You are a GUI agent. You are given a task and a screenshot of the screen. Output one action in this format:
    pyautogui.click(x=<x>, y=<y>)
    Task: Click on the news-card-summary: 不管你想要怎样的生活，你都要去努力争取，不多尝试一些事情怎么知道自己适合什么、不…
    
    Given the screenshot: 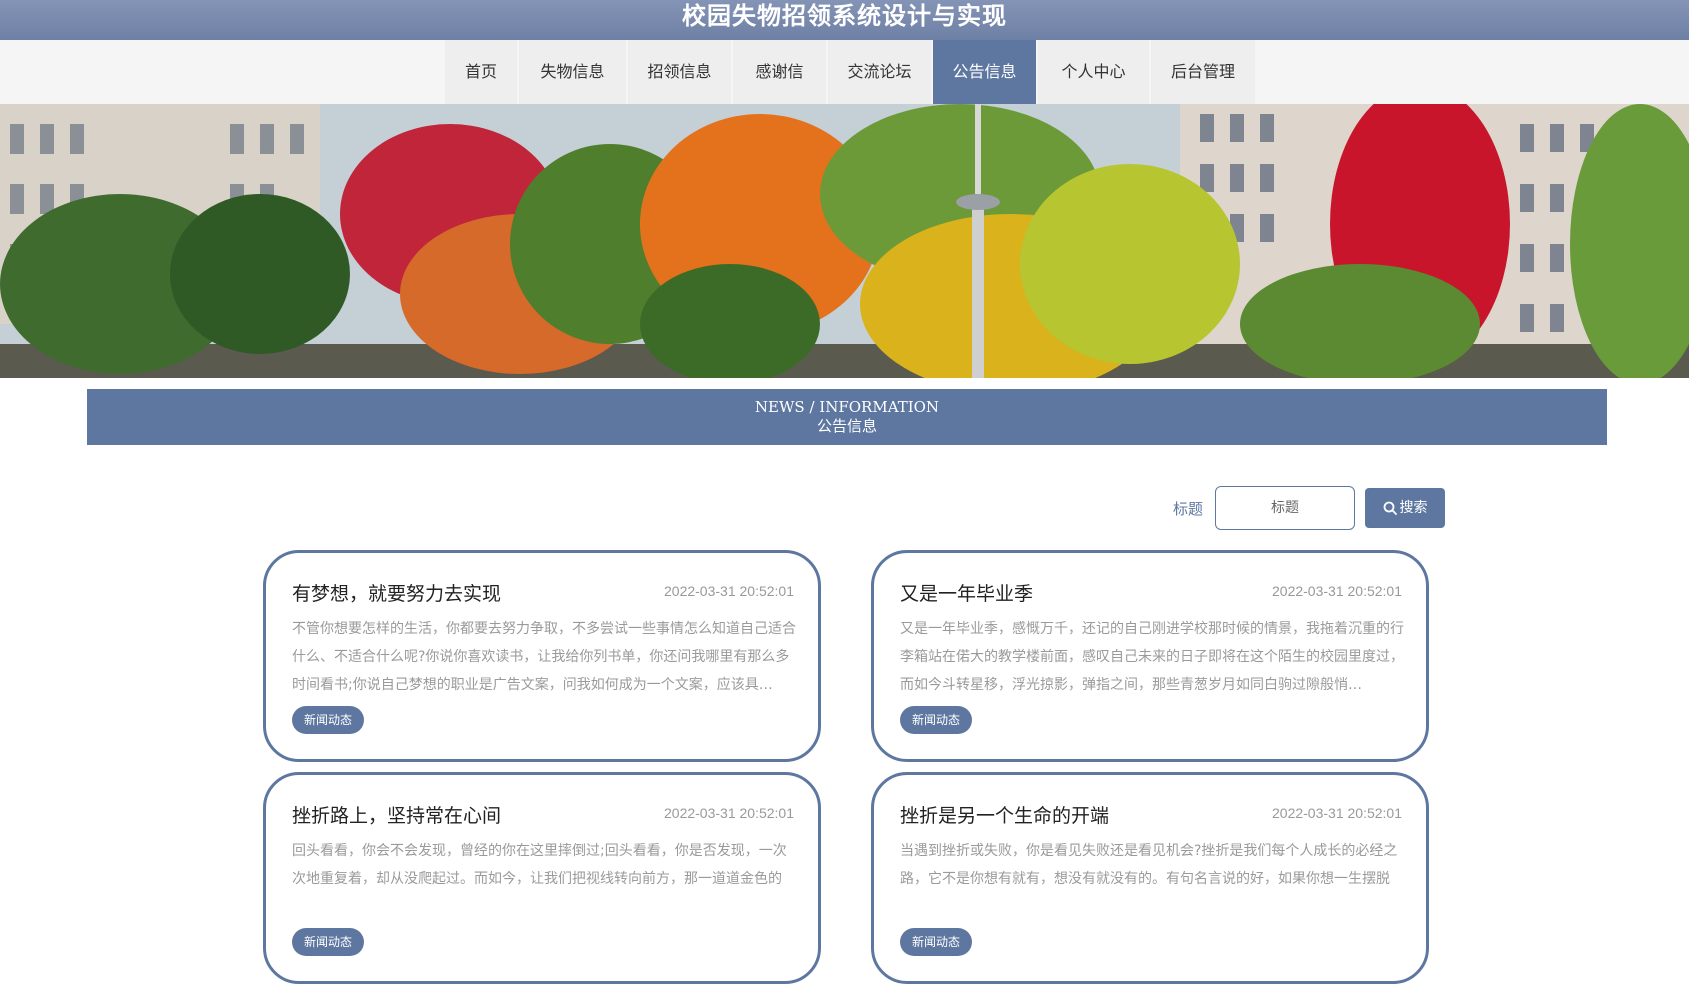 What is the action you would take?
    pyautogui.click(x=544, y=657)
    